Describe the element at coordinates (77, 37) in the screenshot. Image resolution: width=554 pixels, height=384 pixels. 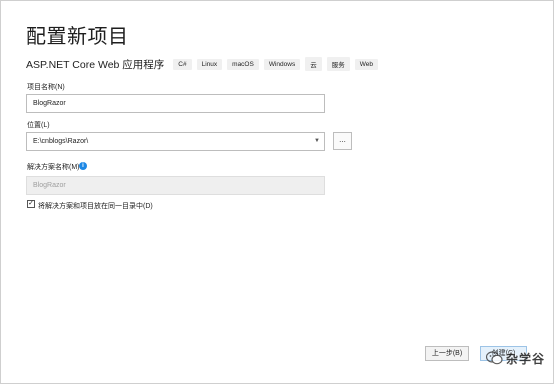
I see `page-title: 配置新项目` at that location.